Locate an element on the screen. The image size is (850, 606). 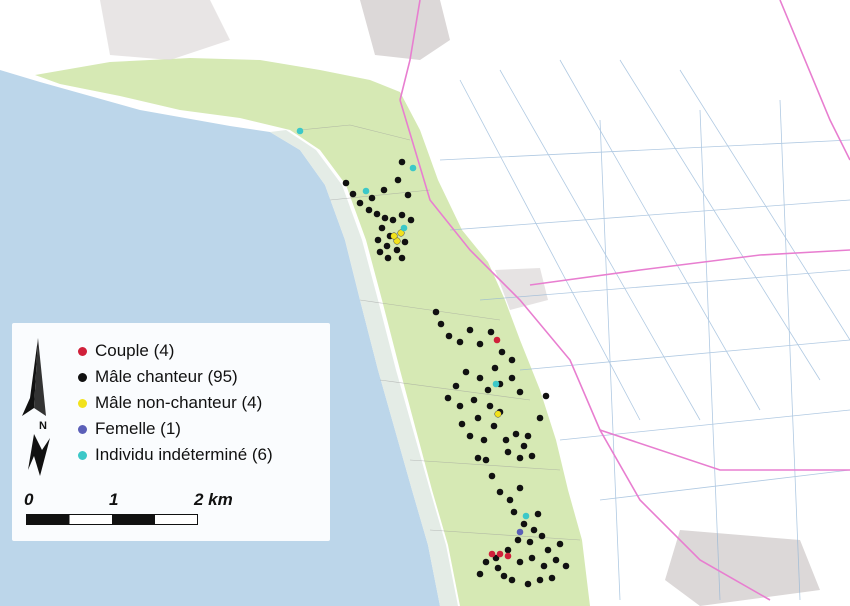
legend-dot-individu-indetermine is located at coordinates (82, 455).